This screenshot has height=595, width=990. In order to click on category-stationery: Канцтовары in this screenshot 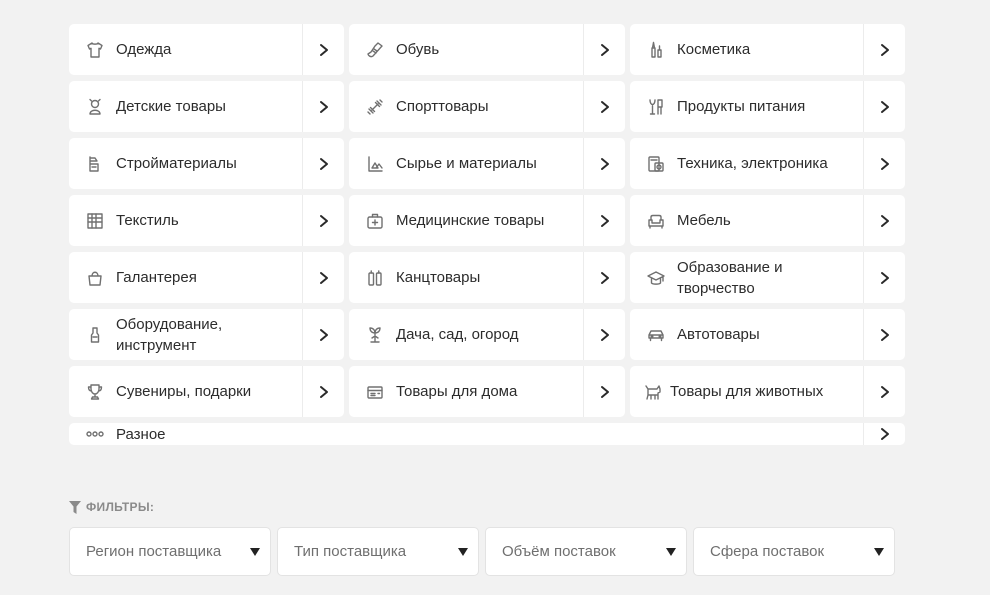, I will do `click(487, 277)`.